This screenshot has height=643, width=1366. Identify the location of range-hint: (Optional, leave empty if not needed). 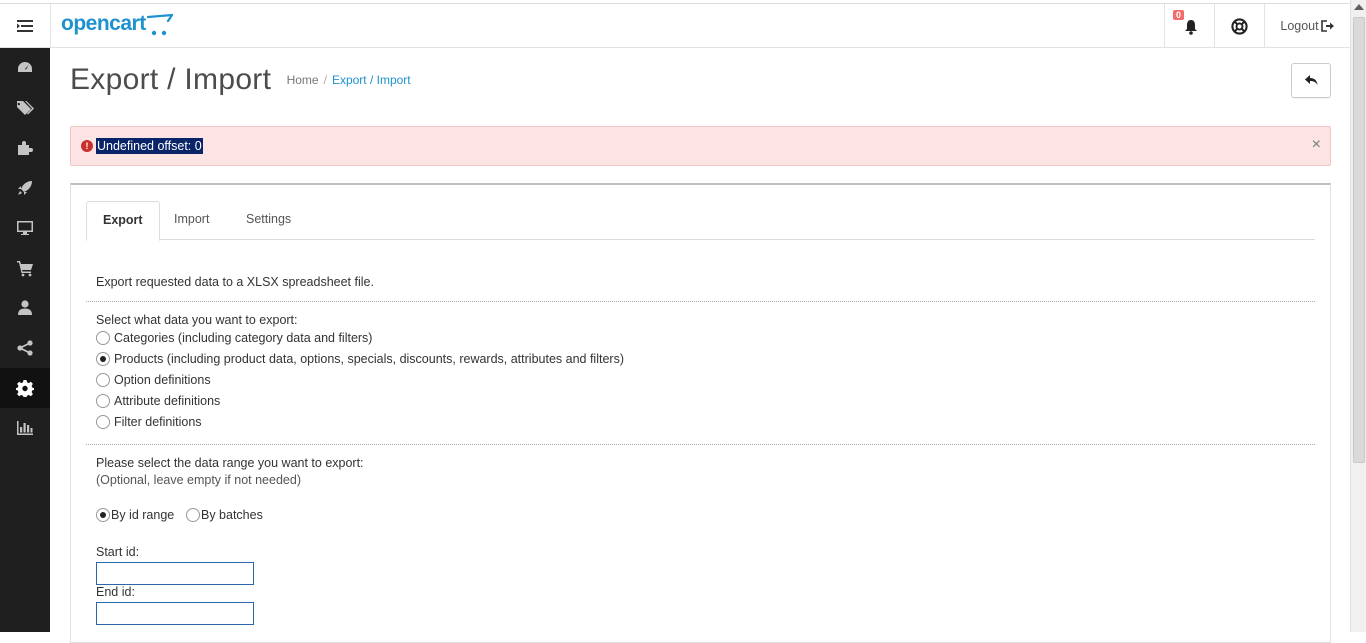
(198, 480).